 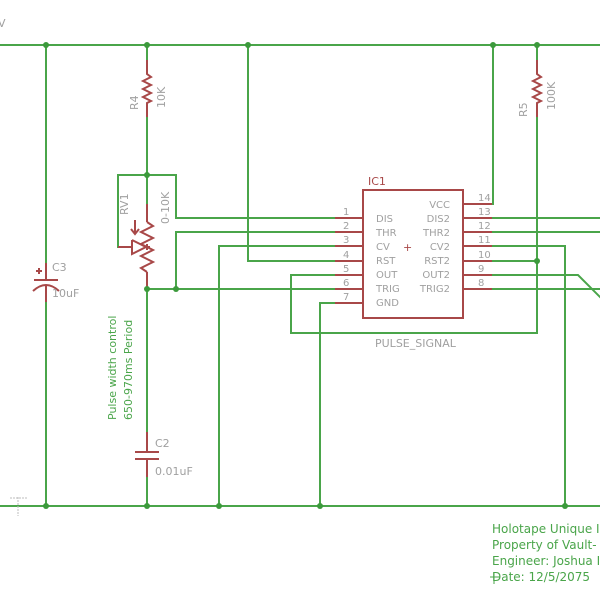 I want to click on cv-wire, so click(x=279, y=376).